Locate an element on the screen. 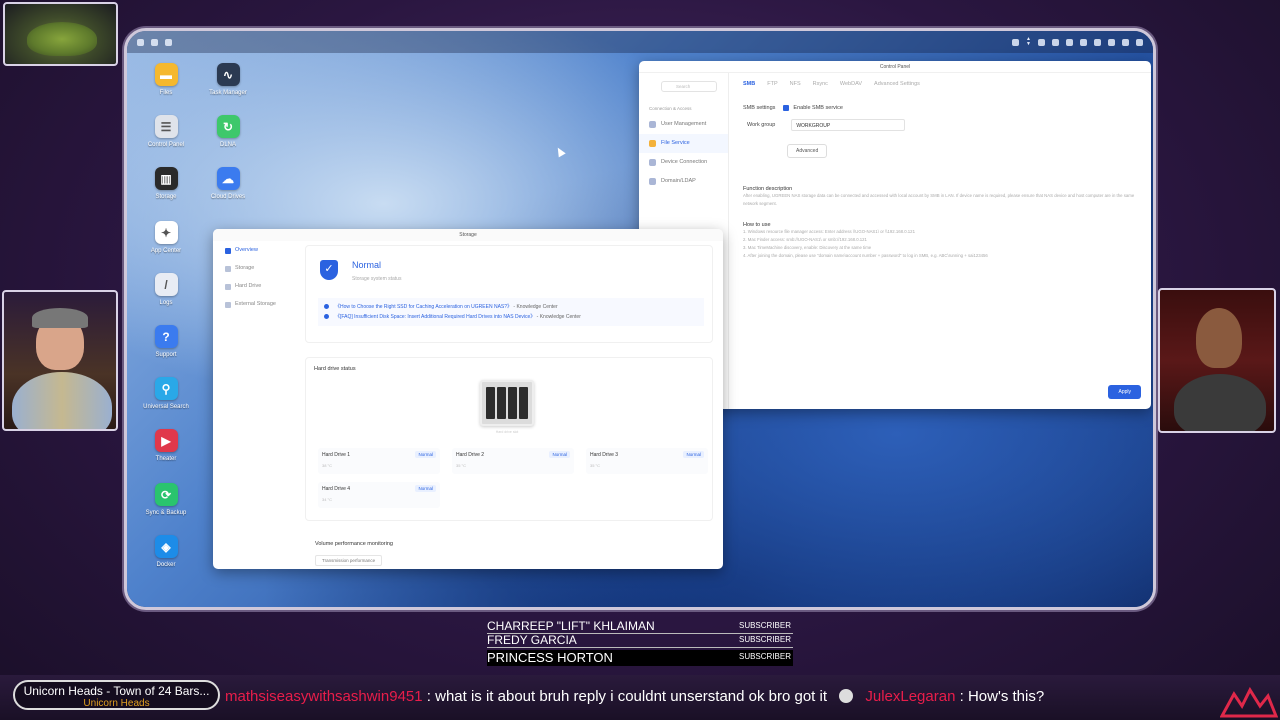 Image resolution: width=1280 pixels, height=720 pixels. sidebar-item-domain-ldap: Domain/LDAP is located at coordinates (683, 181).